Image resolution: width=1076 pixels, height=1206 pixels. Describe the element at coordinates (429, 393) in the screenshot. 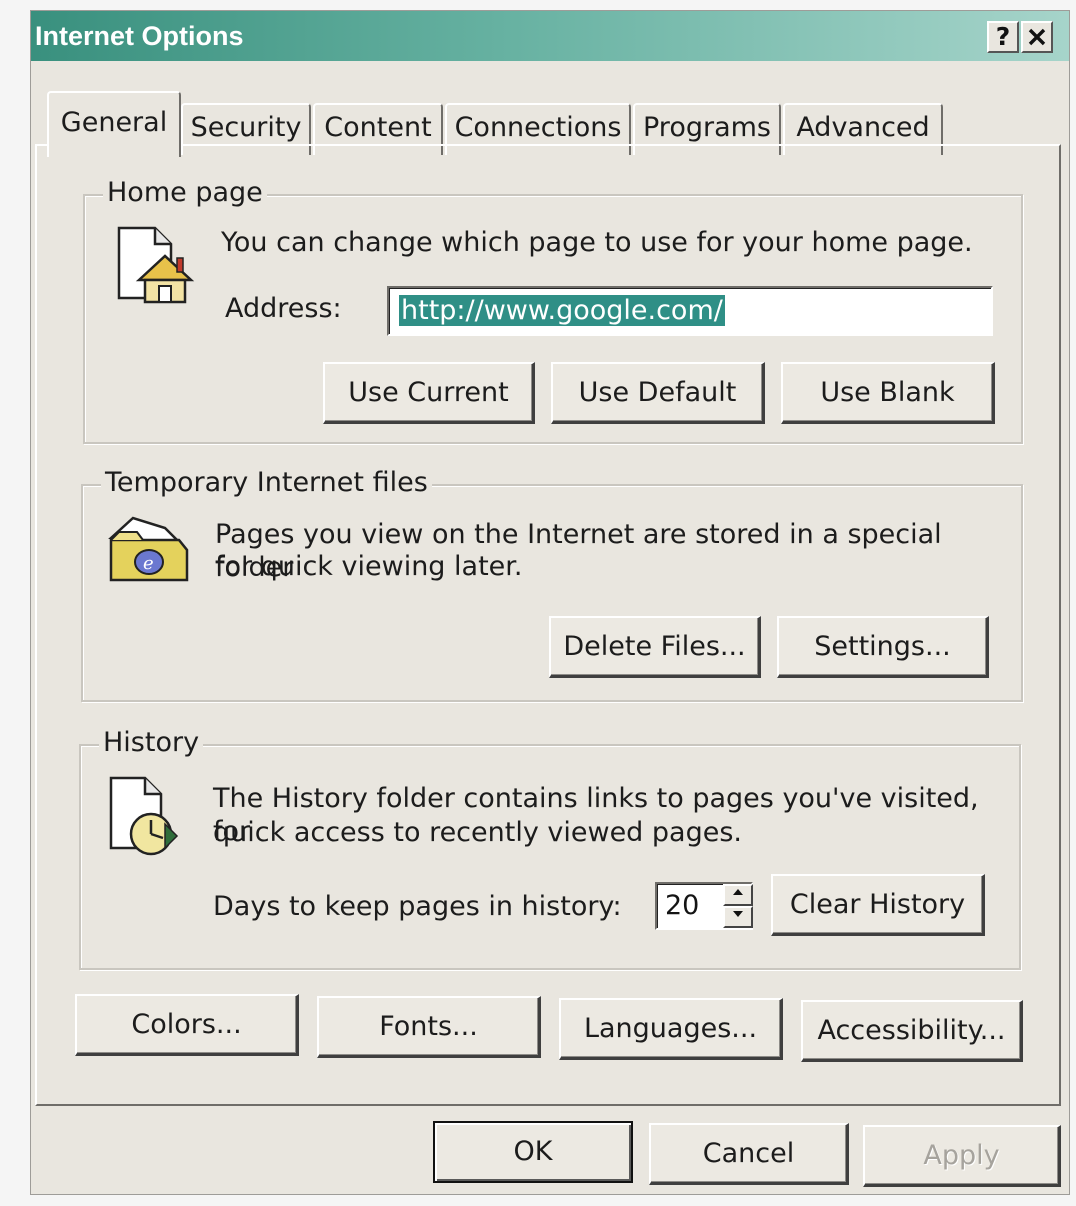

I see `use-current-button: Use Current` at that location.